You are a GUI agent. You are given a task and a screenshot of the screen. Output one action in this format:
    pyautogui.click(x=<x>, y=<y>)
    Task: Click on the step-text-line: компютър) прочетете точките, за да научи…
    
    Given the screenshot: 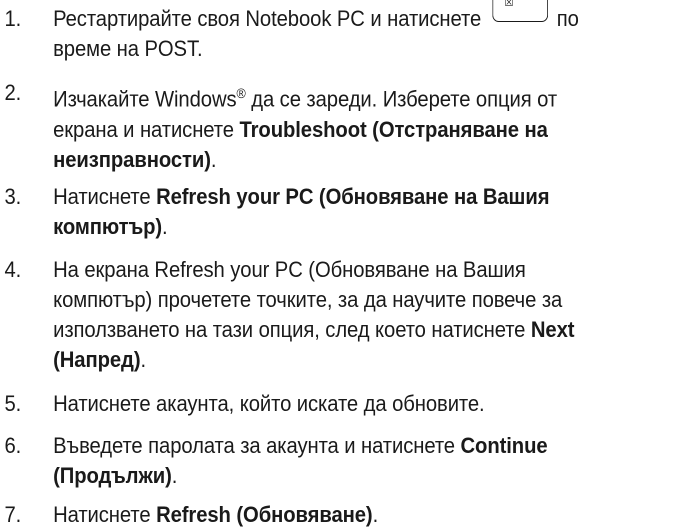 What is the action you would take?
    pyautogui.click(x=308, y=299)
    